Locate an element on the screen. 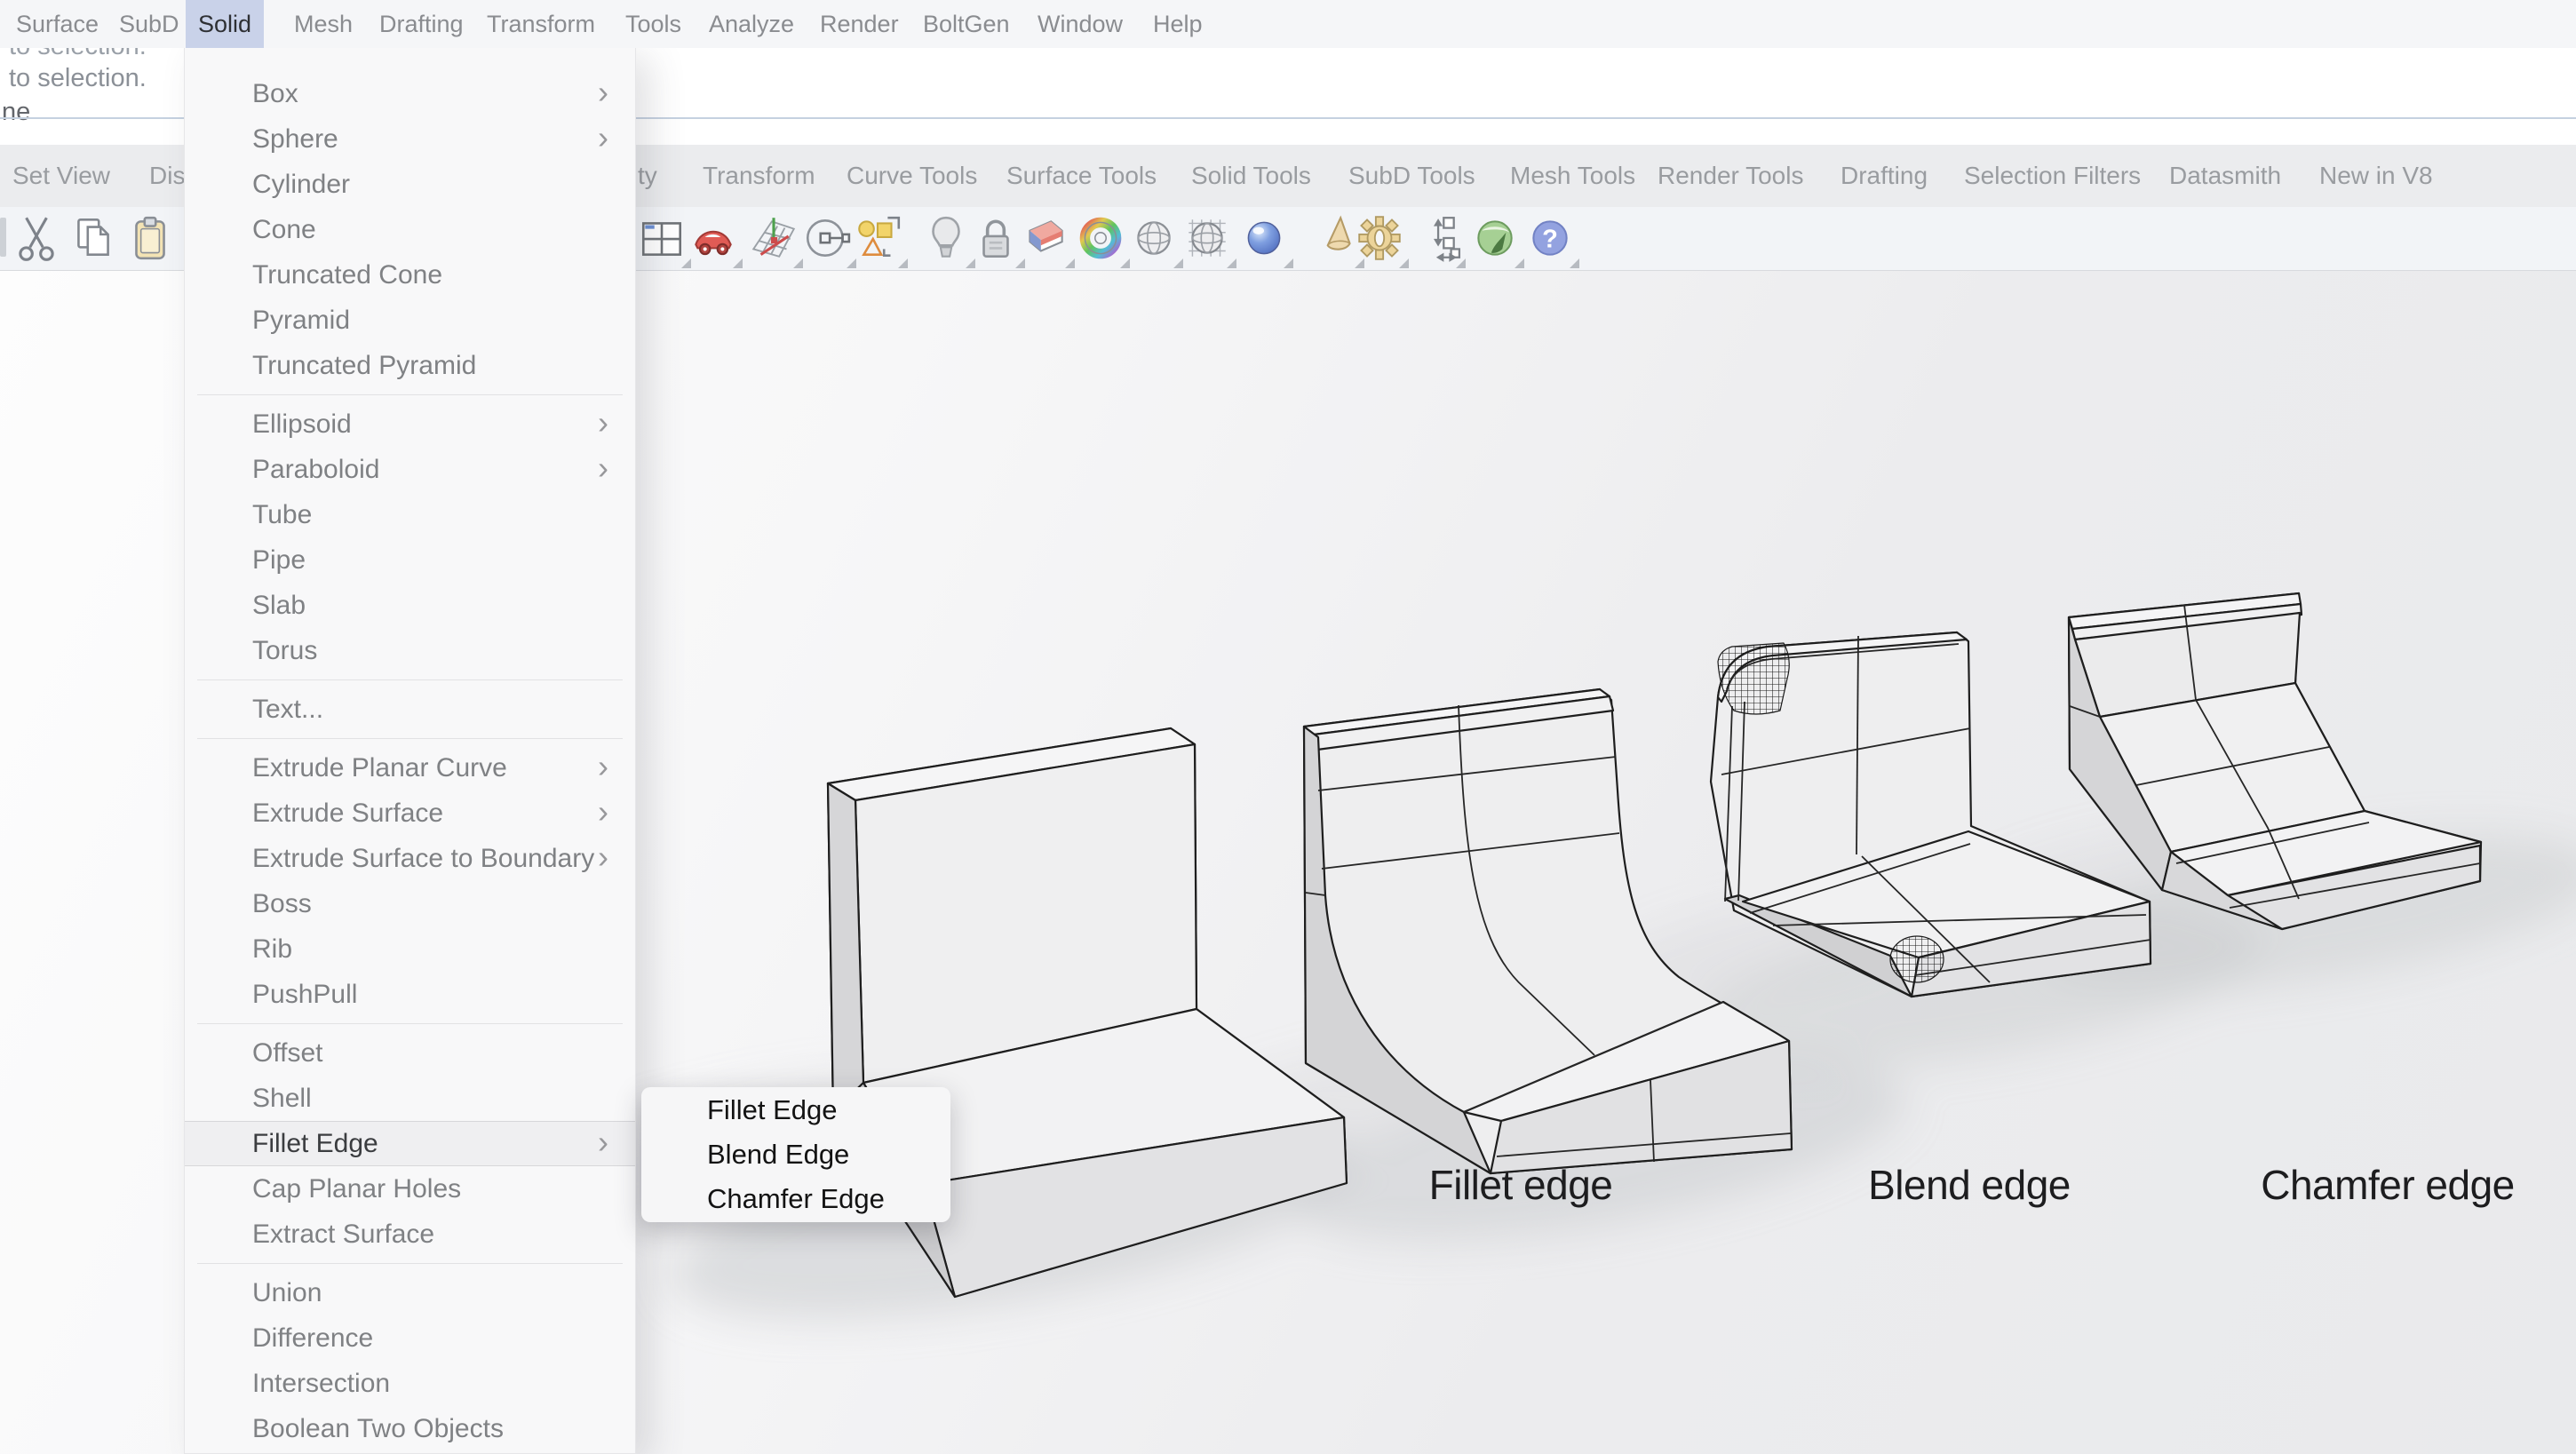 This screenshot has height=1454, width=2576. tab-surface-tools: Surface Tools is located at coordinates (1081, 176).